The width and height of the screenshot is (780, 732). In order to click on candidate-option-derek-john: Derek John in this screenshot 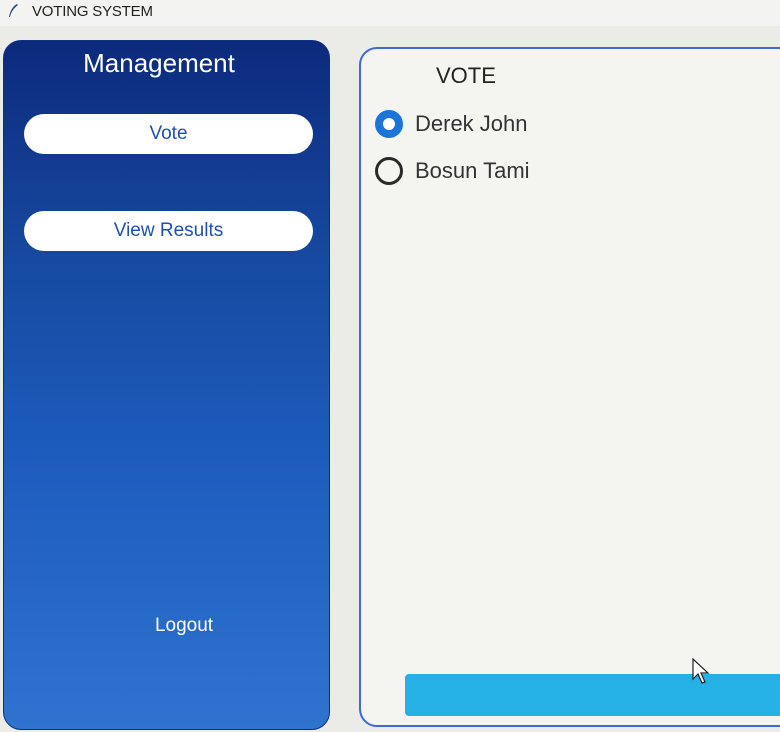, I will do `click(451, 124)`.